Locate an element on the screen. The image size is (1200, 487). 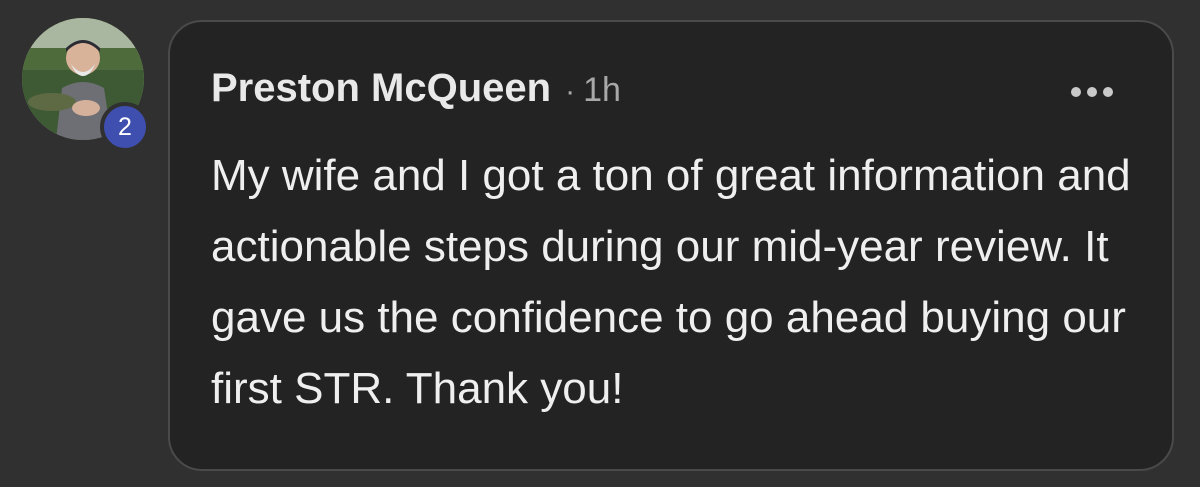
more-horizontal-icon is located at coordinates (1092, 92).